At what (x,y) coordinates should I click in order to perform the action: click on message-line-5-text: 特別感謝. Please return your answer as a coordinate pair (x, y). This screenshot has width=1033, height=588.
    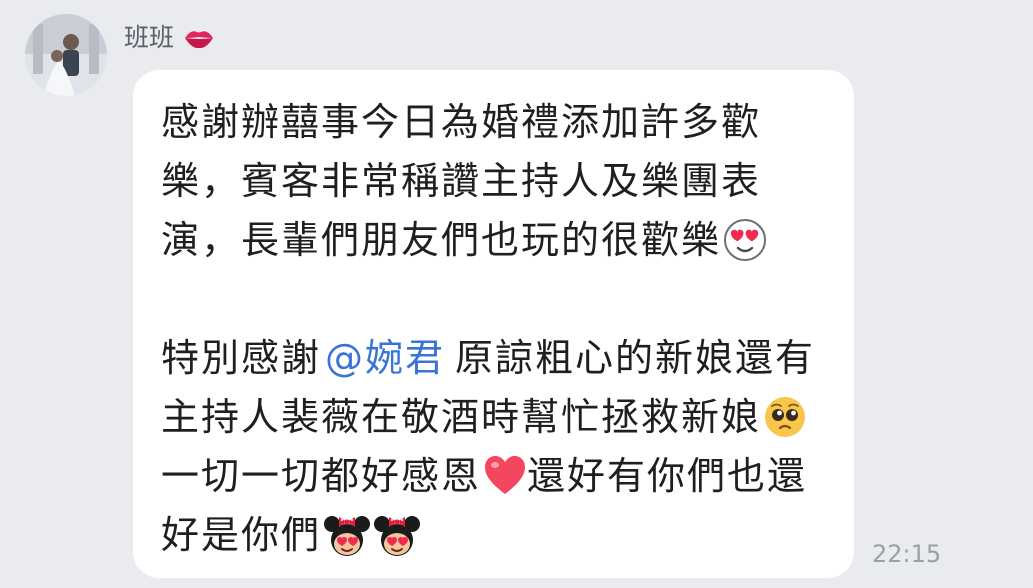
    Looking at the image, I should click on (241, 358).